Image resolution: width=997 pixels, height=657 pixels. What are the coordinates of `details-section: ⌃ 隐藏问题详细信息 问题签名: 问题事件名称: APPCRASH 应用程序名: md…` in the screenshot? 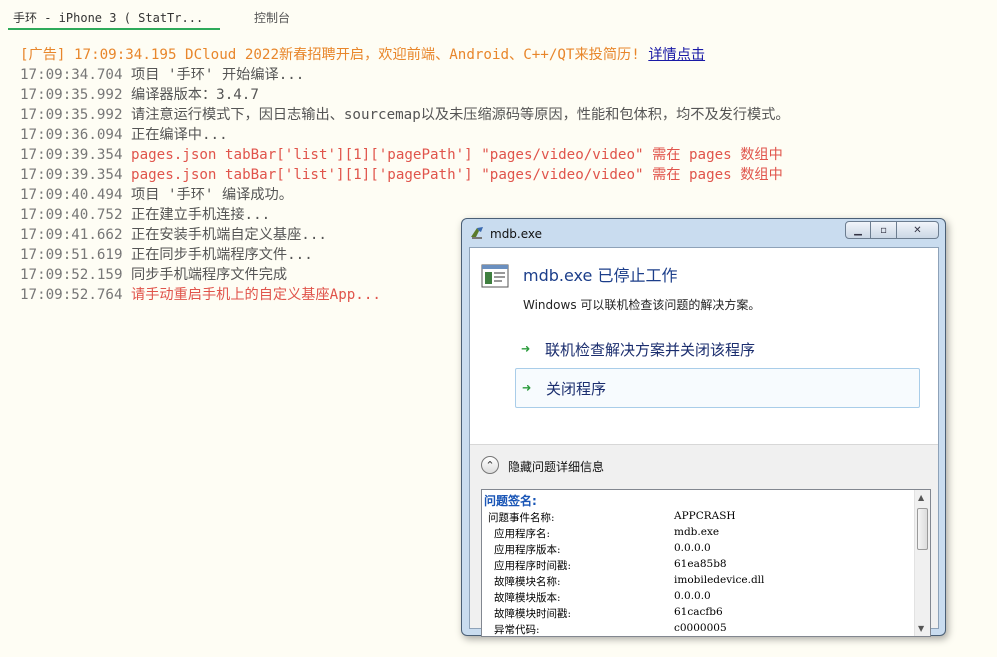 It's located at (704, 540).